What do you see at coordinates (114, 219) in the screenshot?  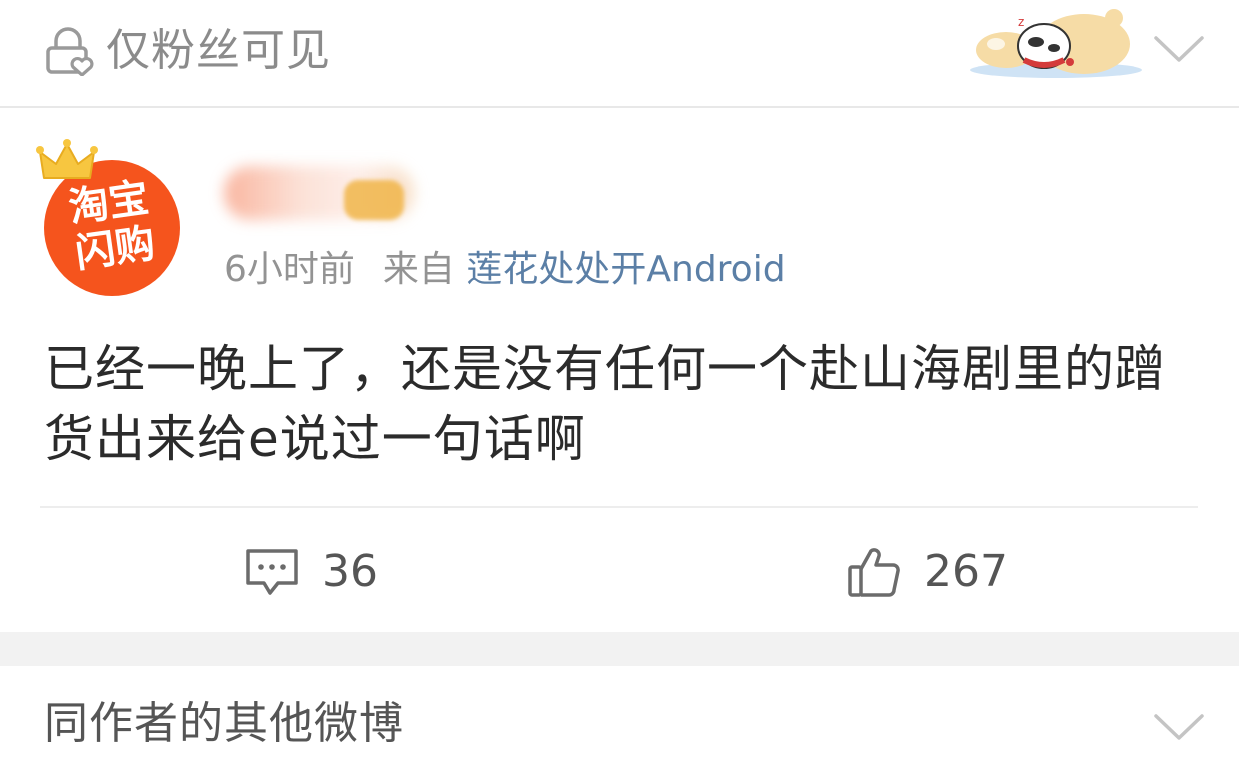 I see `user-avatar: 淘宝 闪购` at bounding box center [114, 219].